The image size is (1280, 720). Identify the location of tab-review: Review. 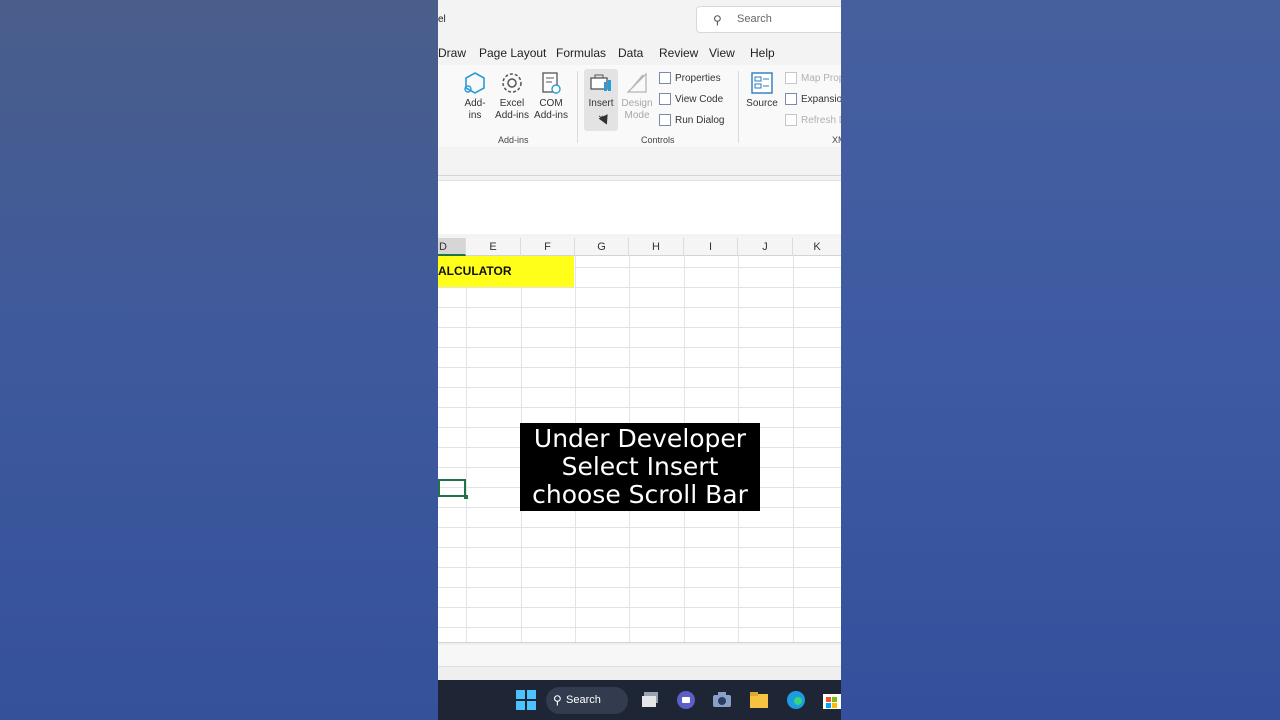
(678, 53).